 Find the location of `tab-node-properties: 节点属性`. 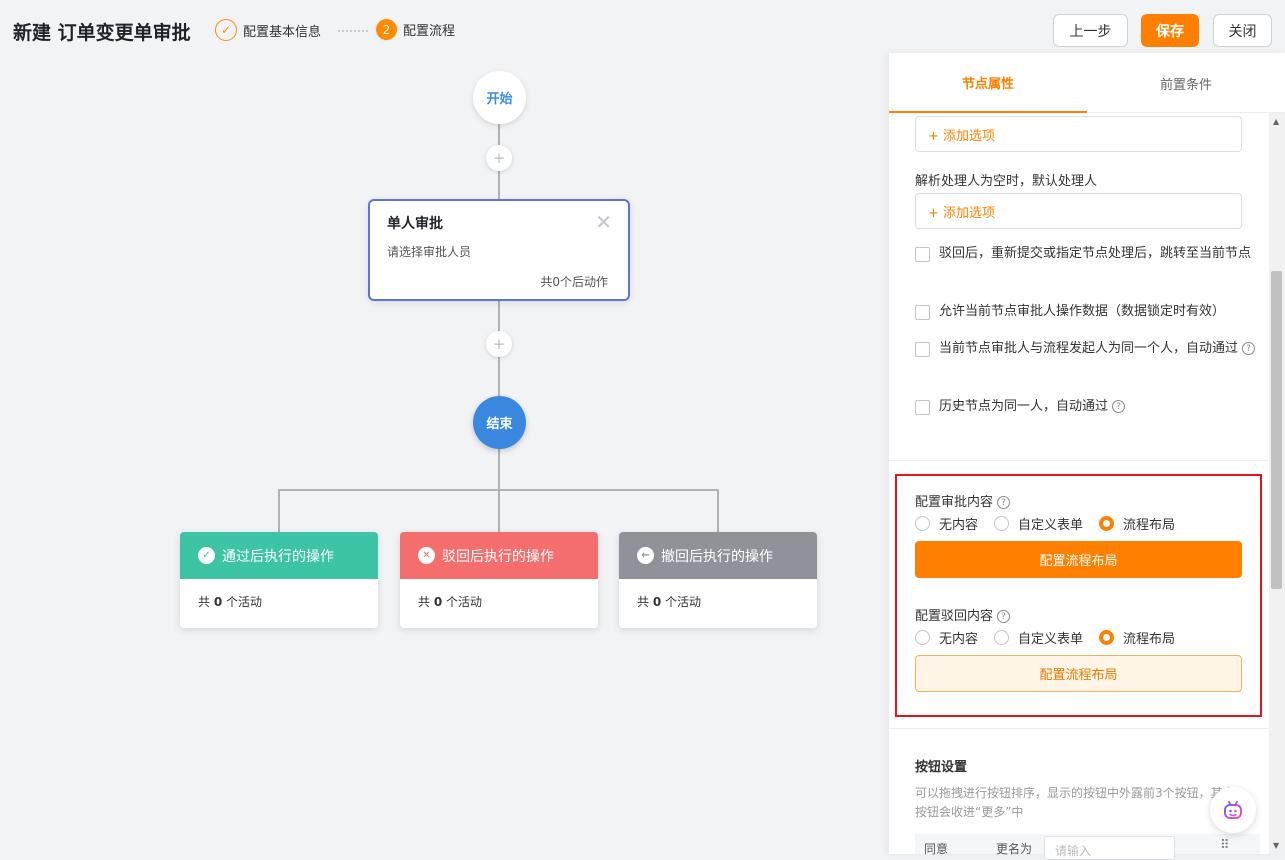

tab-node-properties: 节点属性 is located at coordinates (988, 83).